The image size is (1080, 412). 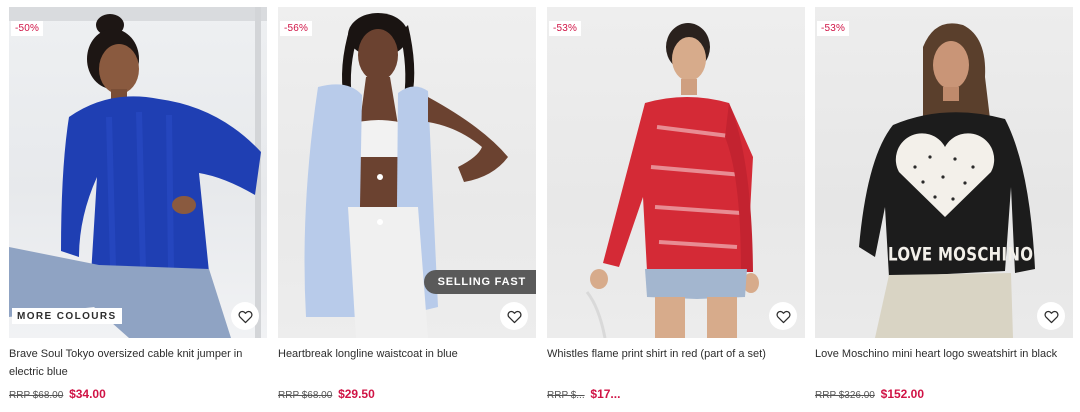 I want to click on price-row: RRP $68.00 $34.00, so click(x=57, y=394).